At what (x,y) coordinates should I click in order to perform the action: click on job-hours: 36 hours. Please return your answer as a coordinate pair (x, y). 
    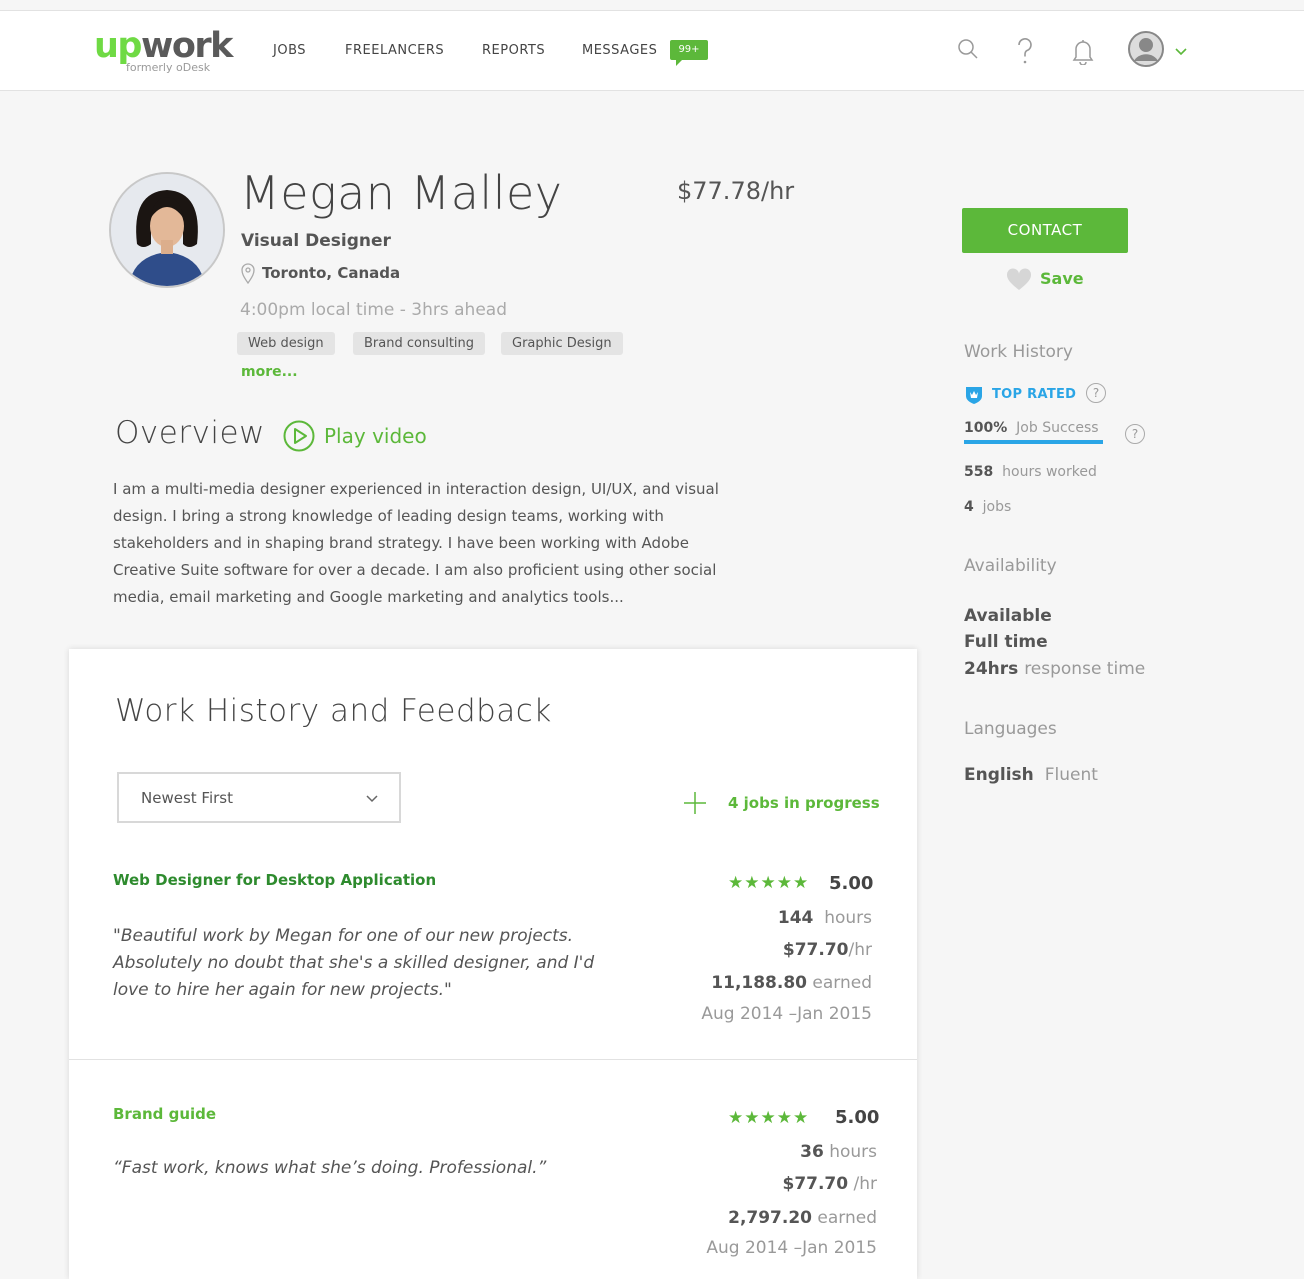
    Looking at the image, I should click on (838, 1152).